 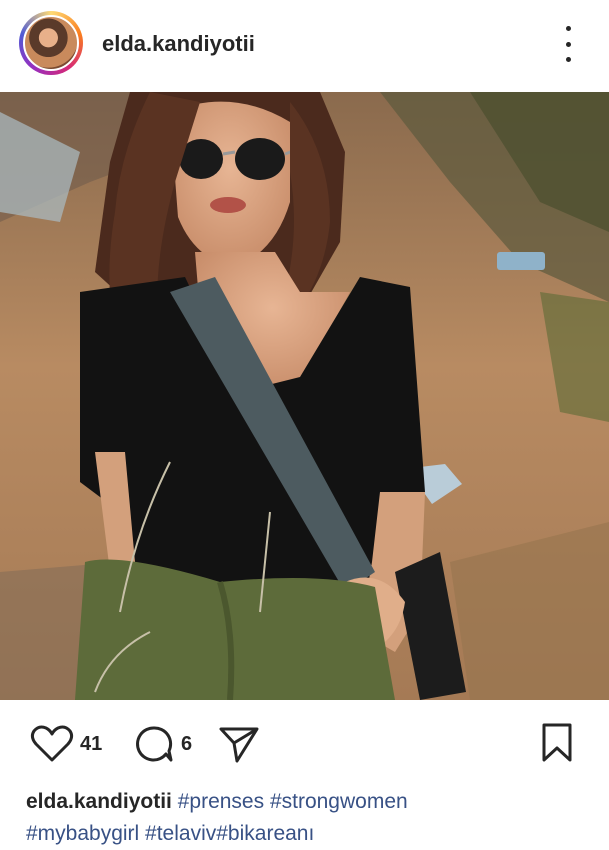 What do you see at coordinates (178, 44) in the screenshot?
I see `post-username: elda.kandiyotii` at bounding box center [178, 44].